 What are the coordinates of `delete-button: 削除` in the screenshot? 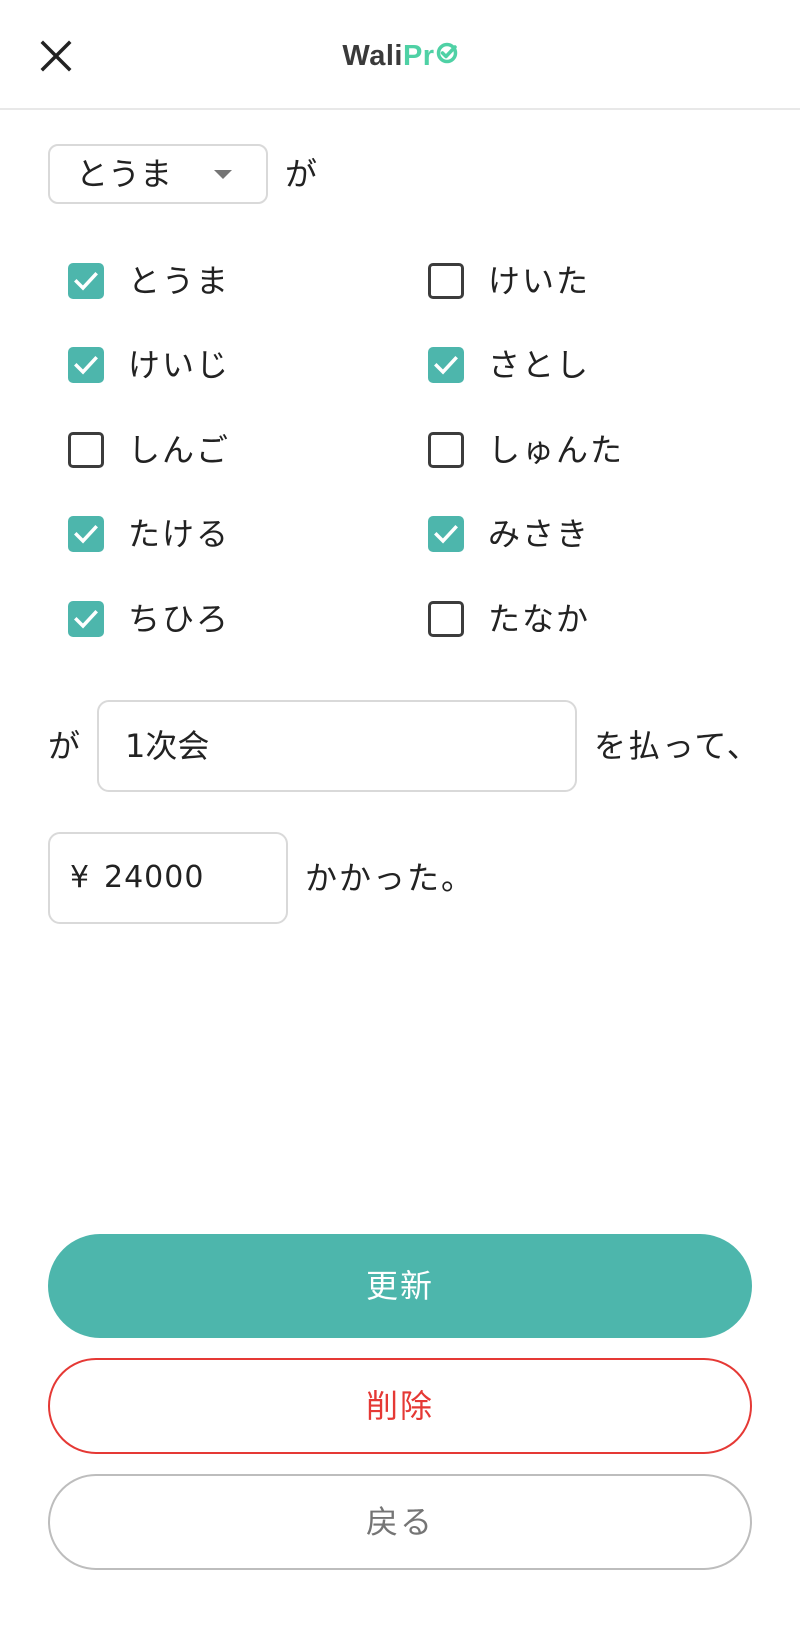 It's located at (400, 1406).